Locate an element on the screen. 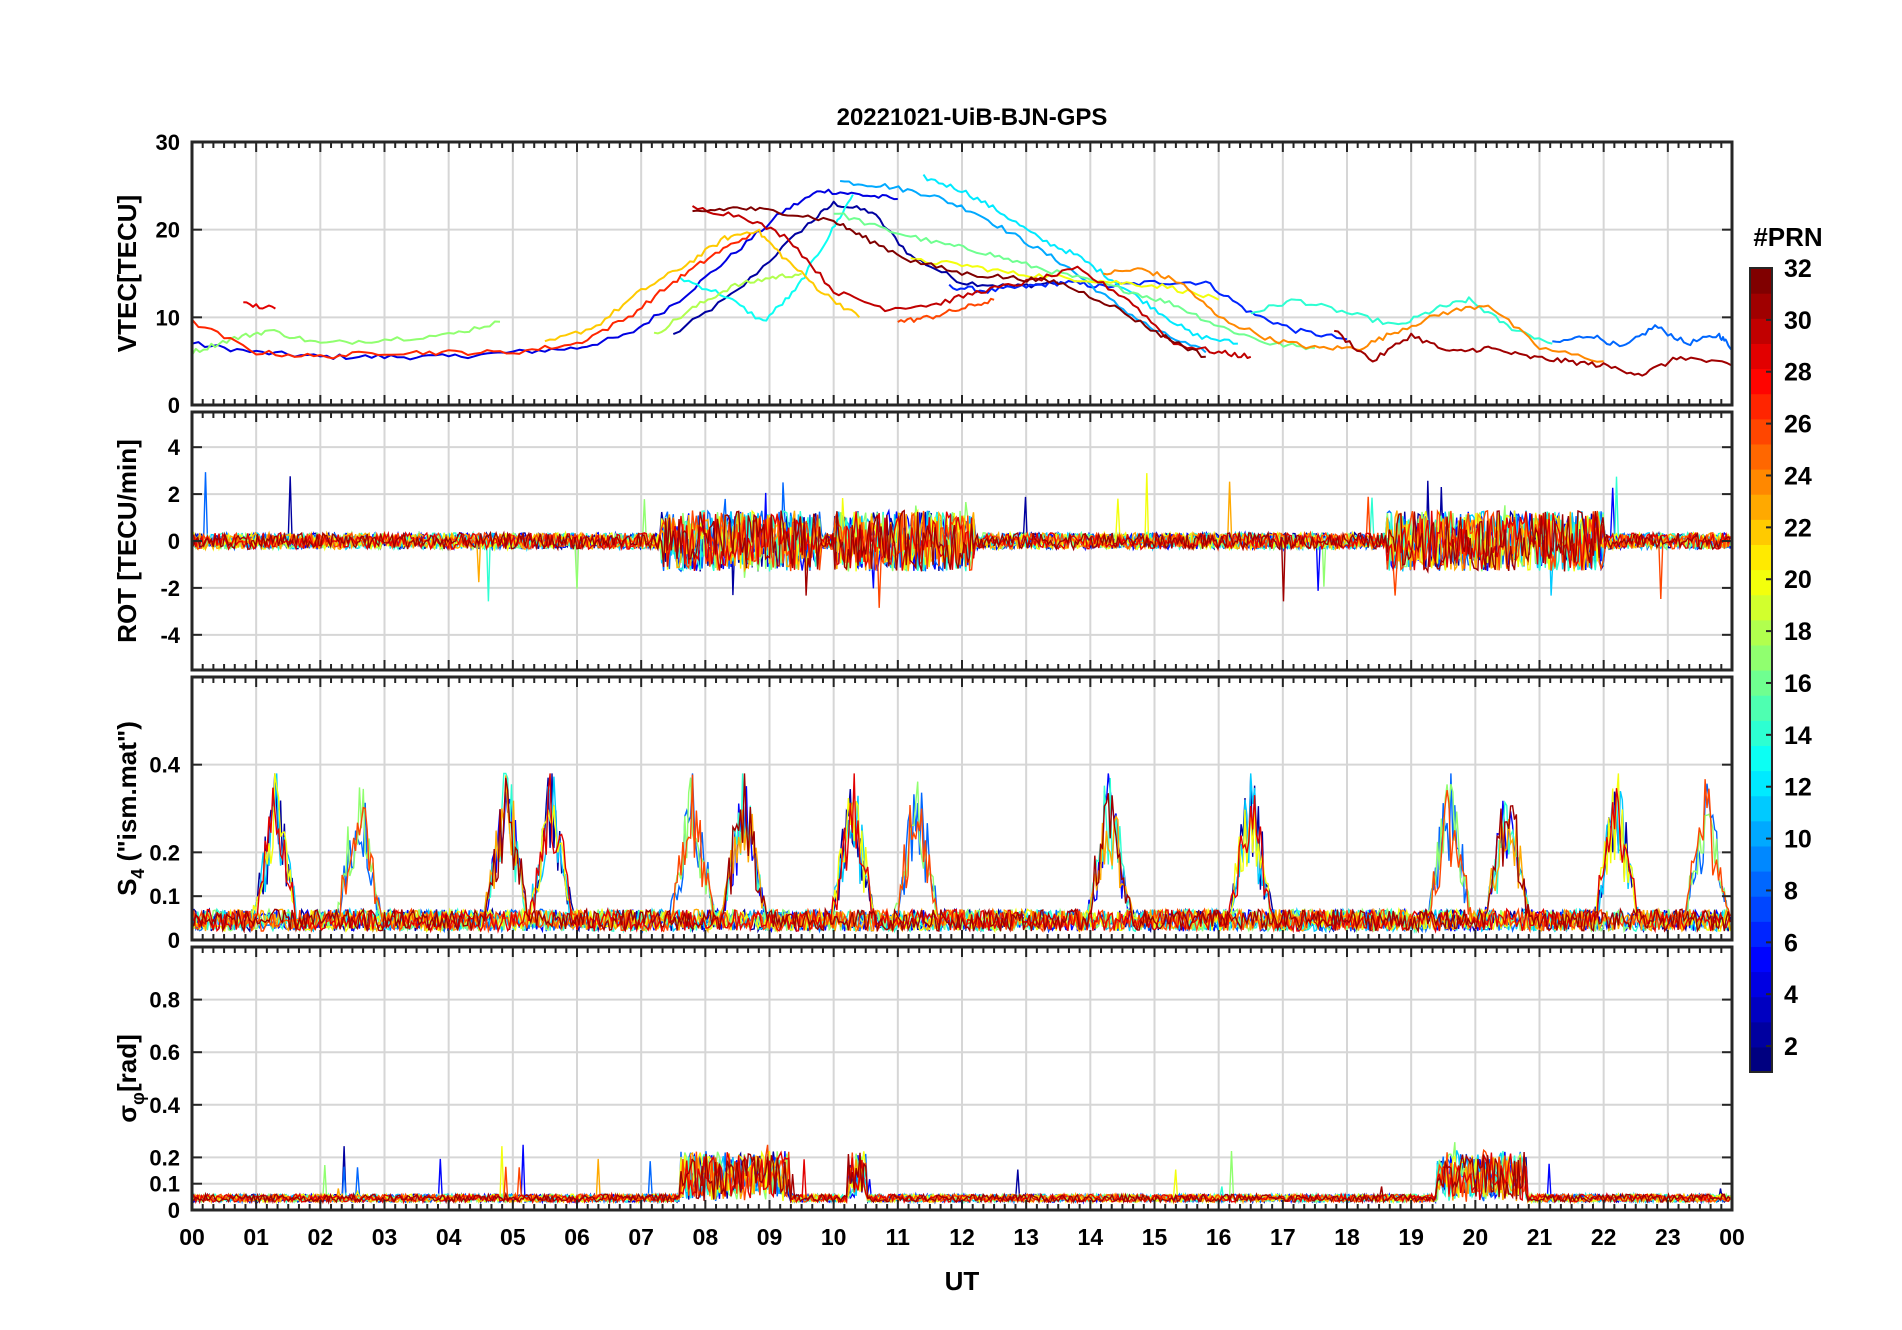  xtick-label: 14 is located at coordinates (1091, 1237).